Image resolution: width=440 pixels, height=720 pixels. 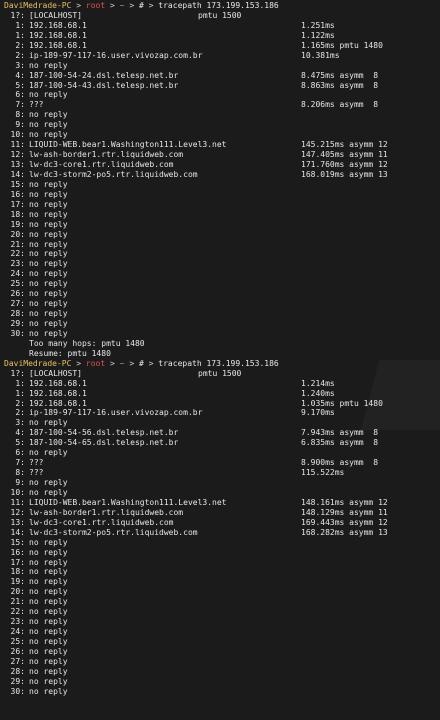 What do you see at coordinates (20, 463) in the screenshot?
I see `hop-number: 7:` at bounding box center [20, 463].